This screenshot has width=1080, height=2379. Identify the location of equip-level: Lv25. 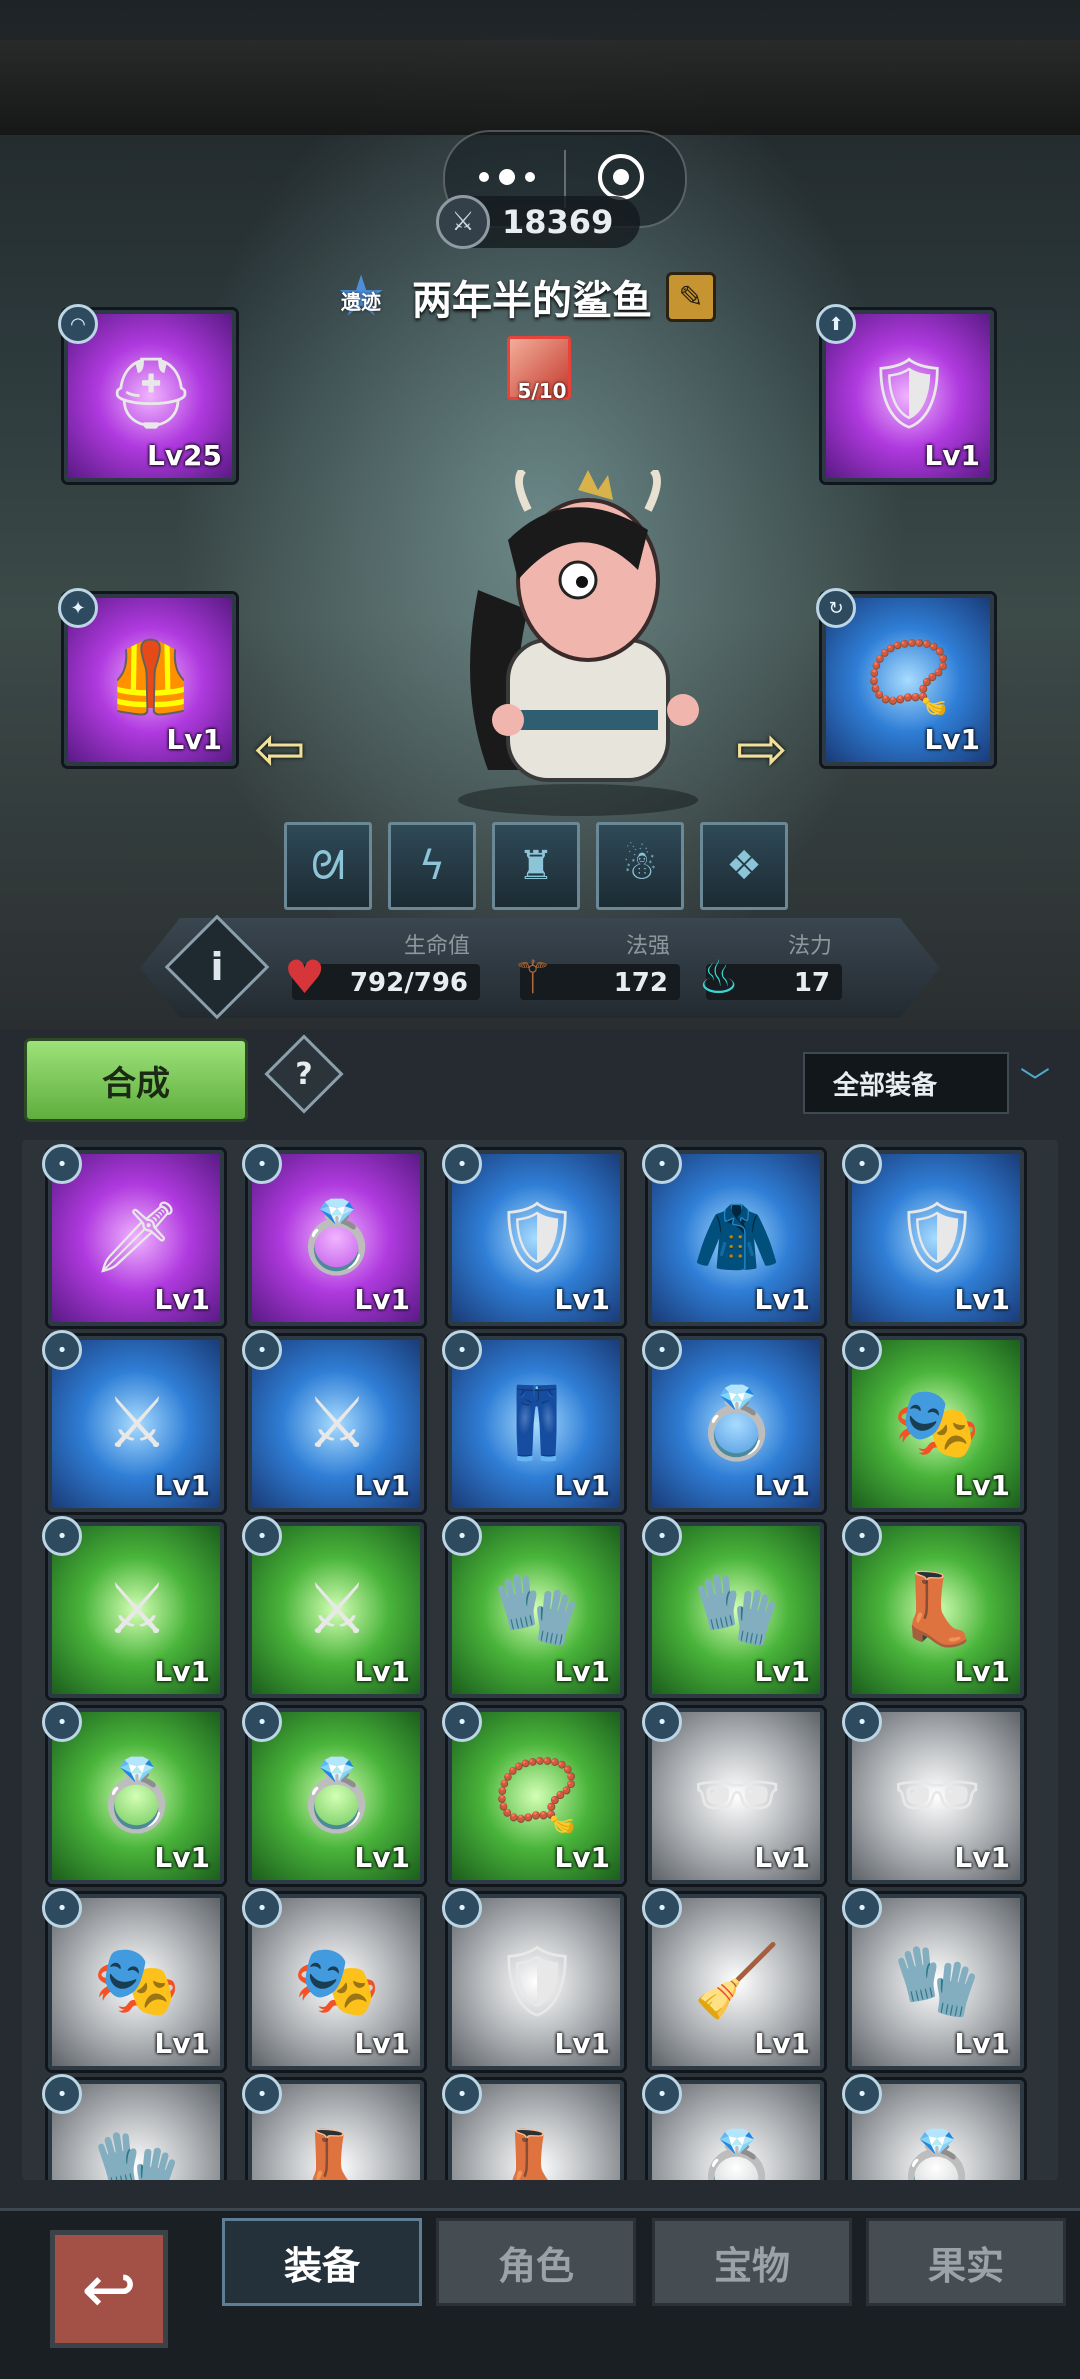
(184, 455).